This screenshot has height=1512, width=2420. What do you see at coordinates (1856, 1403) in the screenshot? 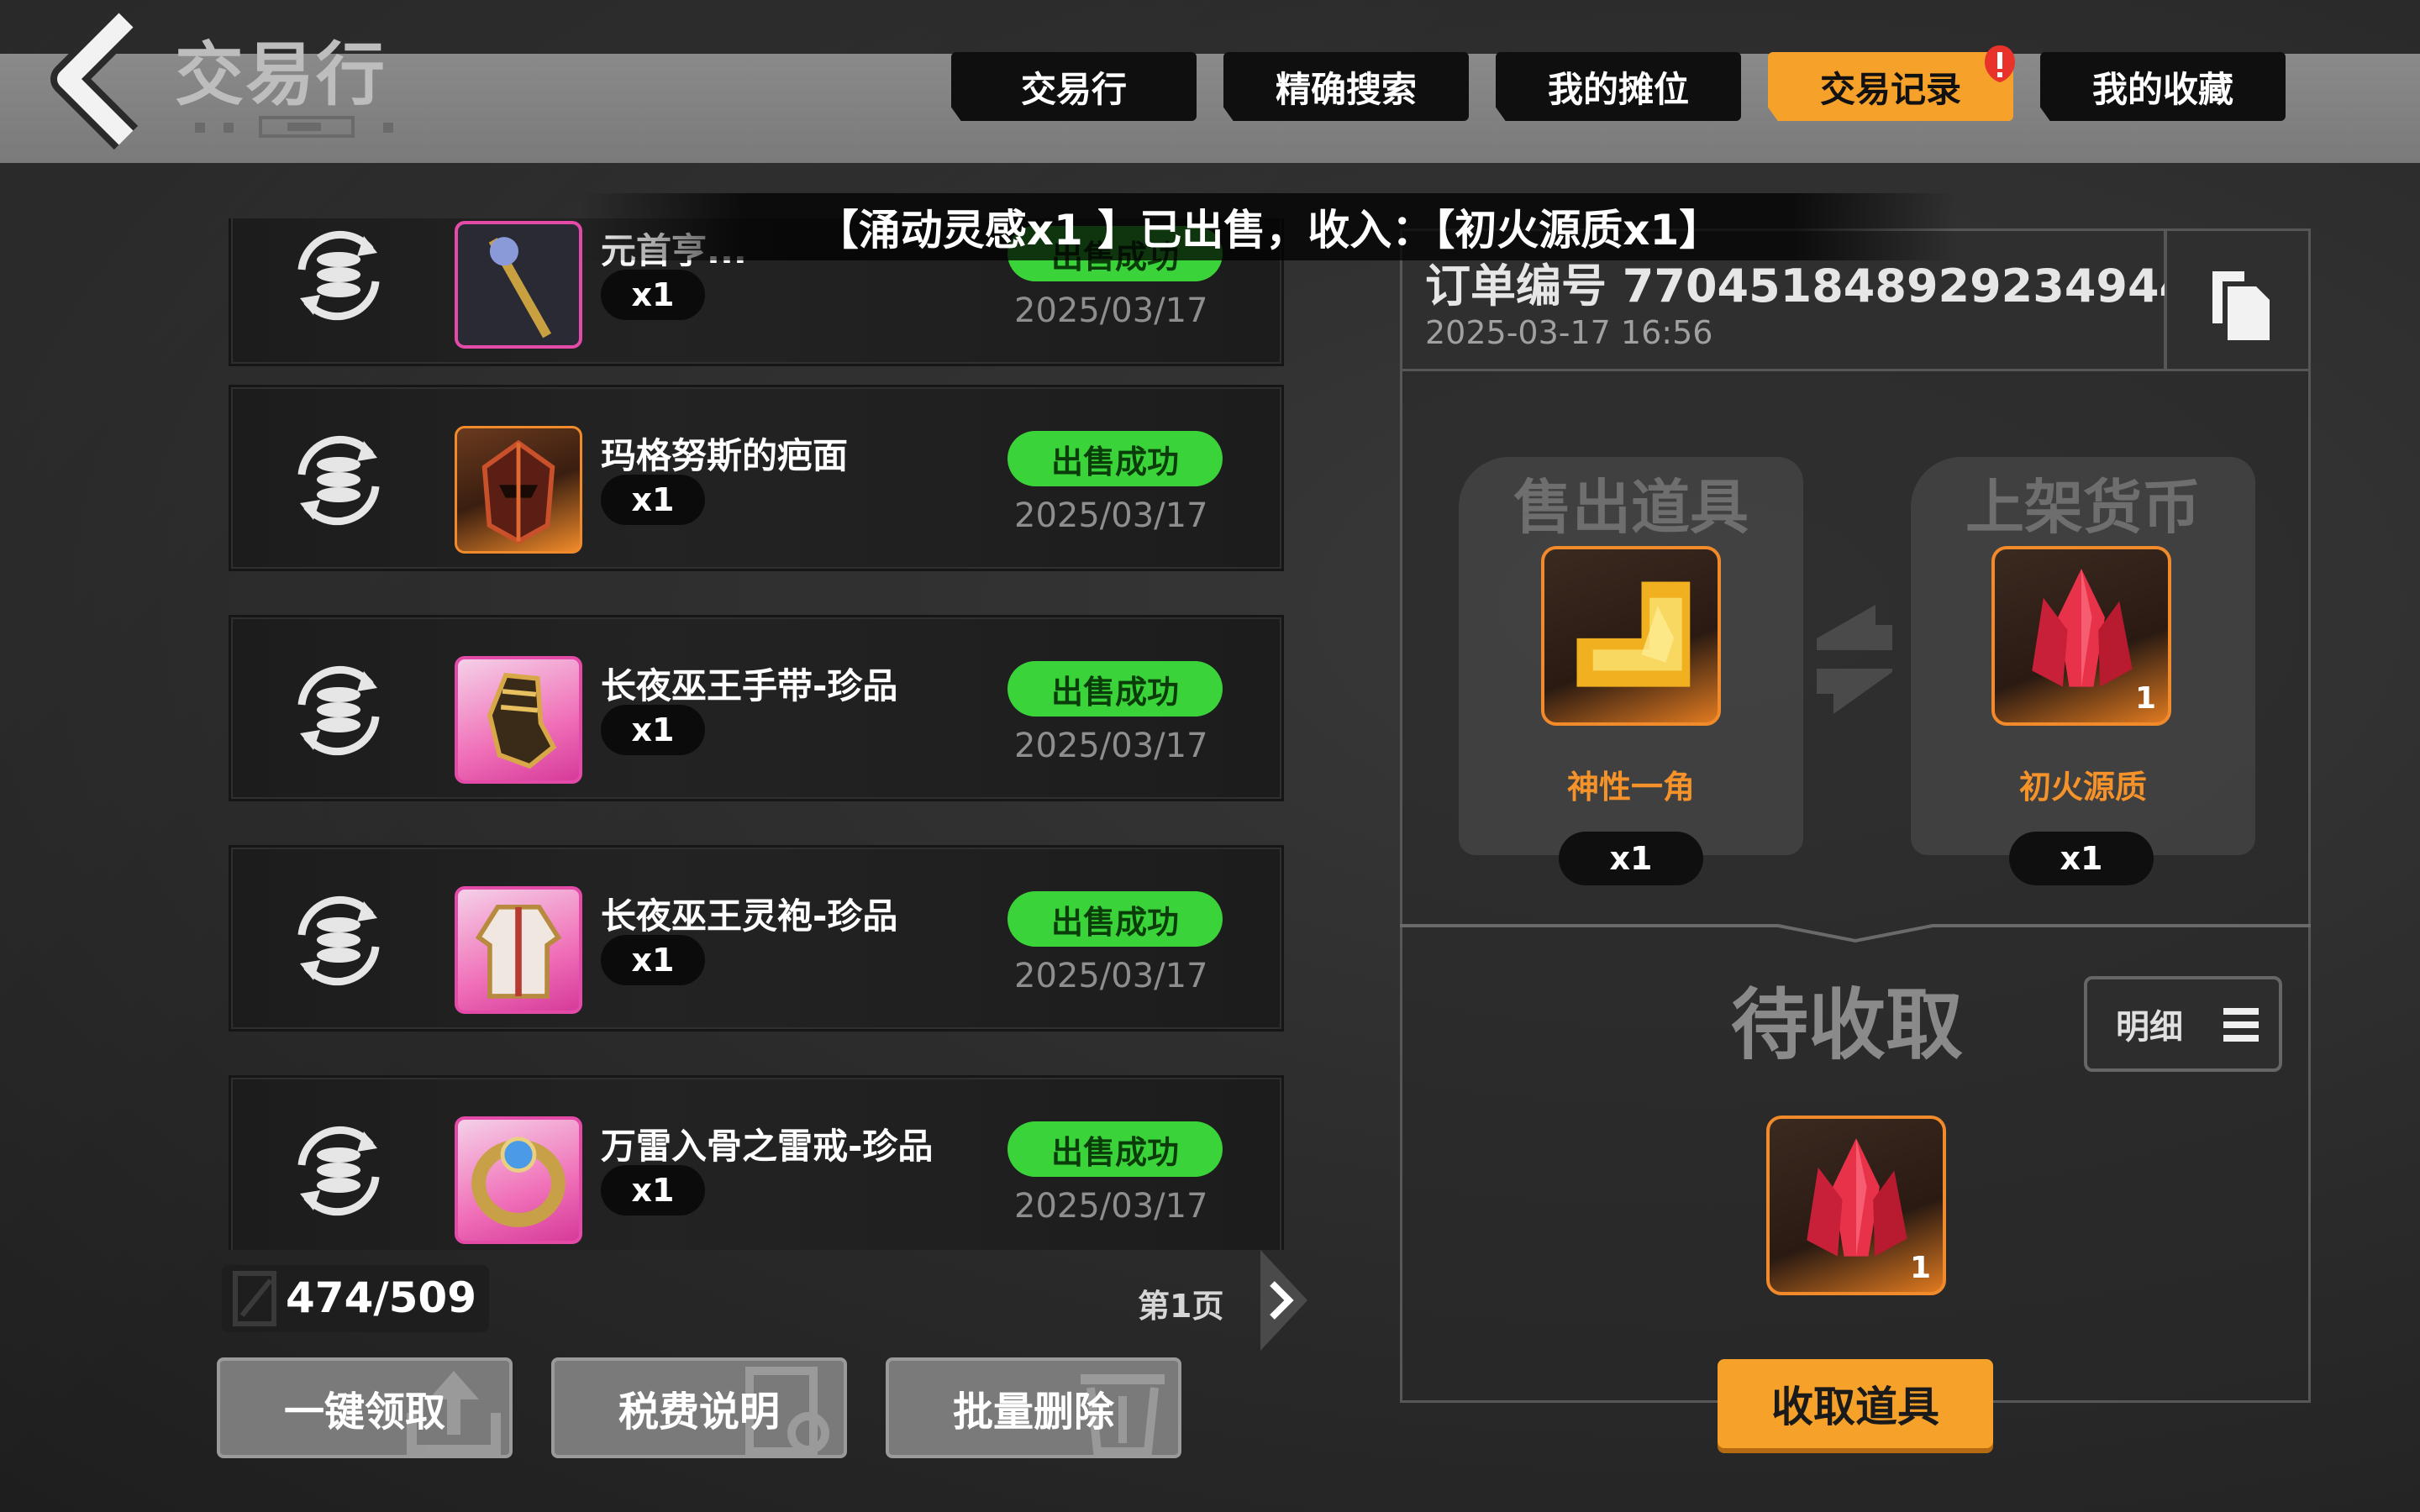
I see `collect-items-button: 收取道具` at bounding box center [1856, 1403].